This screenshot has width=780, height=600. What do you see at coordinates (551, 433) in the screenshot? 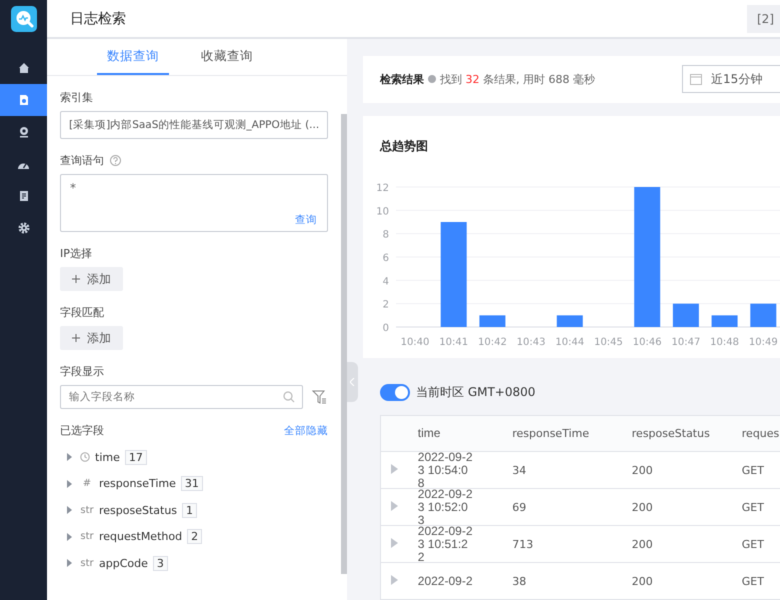
I see `column-header: responseTime` at bounding box center [551, 433].